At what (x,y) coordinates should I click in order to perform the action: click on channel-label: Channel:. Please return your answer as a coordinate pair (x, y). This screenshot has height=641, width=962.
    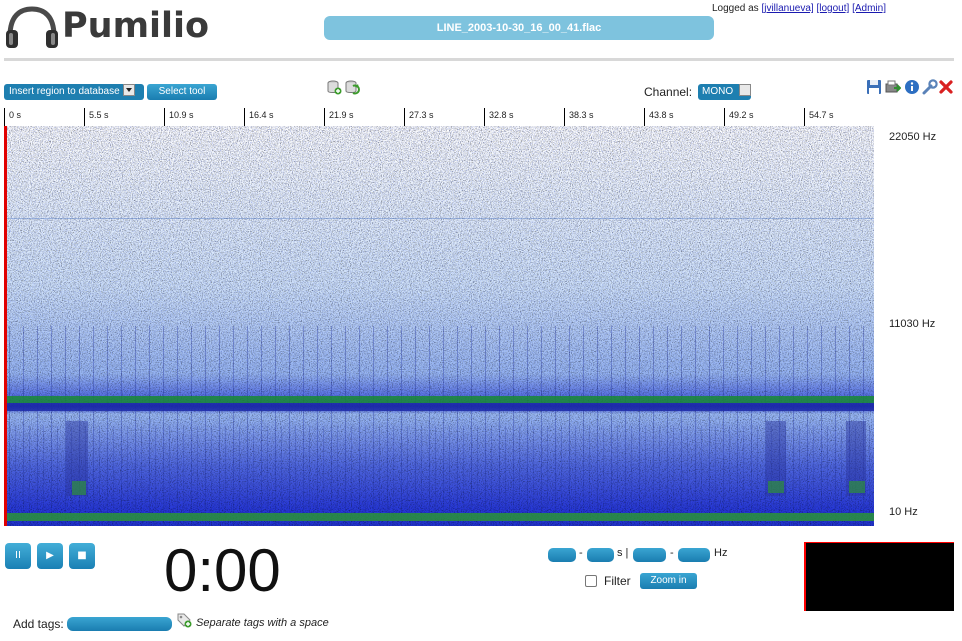
    Looking at the image, I should click on (668, 92).